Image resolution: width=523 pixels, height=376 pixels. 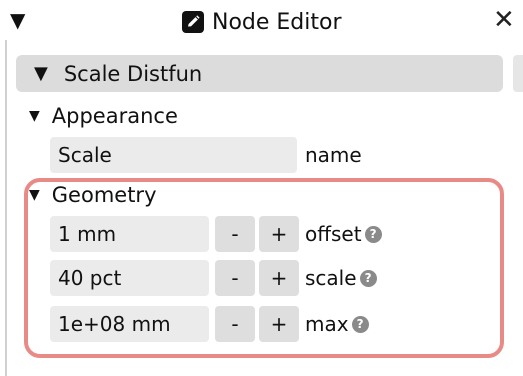 I want to click on node-title: Scale Distfun, so click(x=133, y=73).